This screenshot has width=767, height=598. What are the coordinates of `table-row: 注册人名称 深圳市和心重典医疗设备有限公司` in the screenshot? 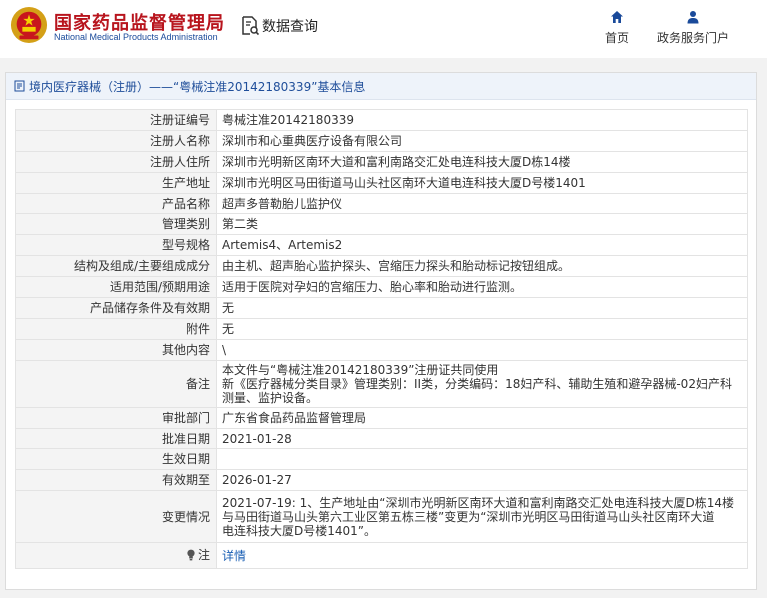 It's located at (381, 140).